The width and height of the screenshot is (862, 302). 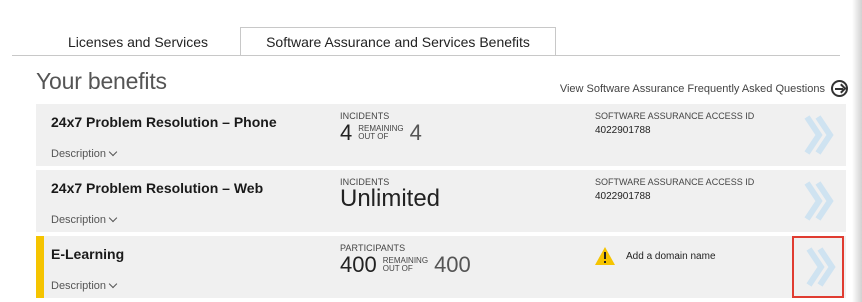 What do you see at coordinates (605, 256) in the screenshot?
I see `warning-icon` at bounding box center [605, 256].